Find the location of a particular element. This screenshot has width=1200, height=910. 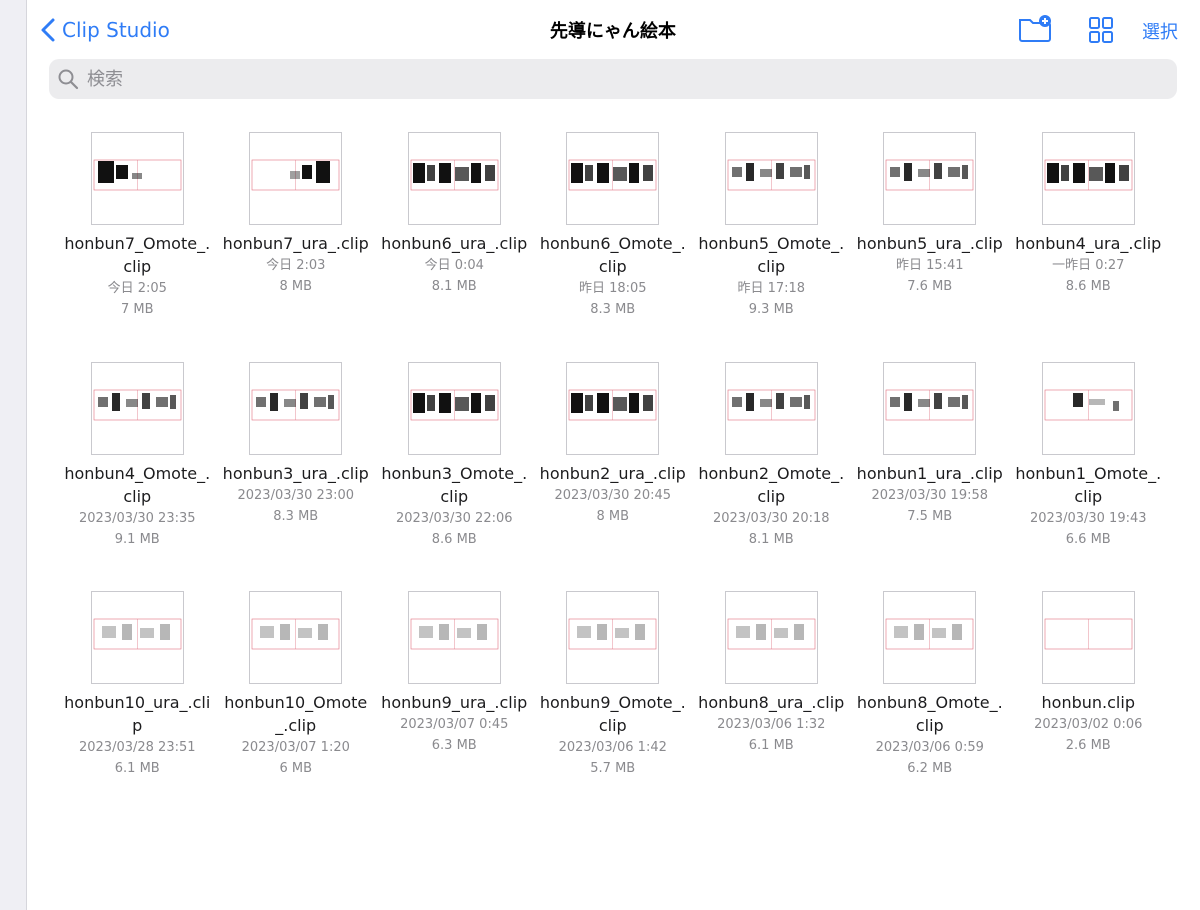

file-size: 6.1 MB is located at coordinates (137, 768).